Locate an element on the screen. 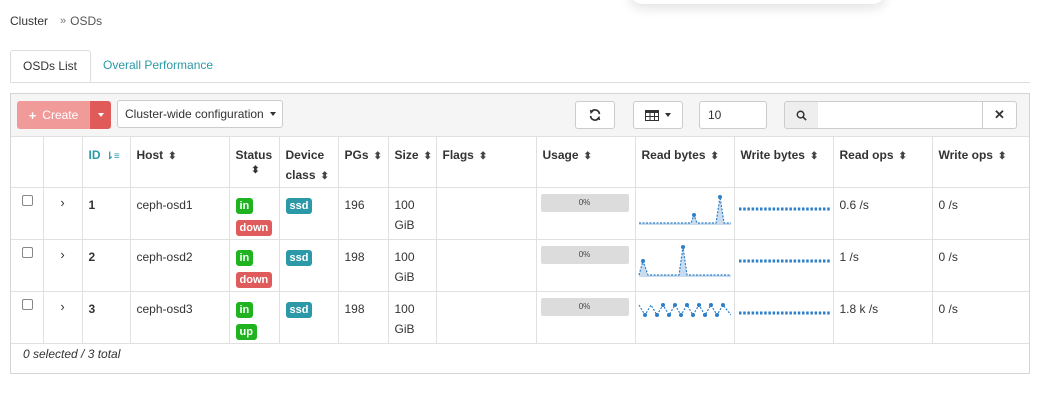 The height and width of the screenshot is (401, 1046). osd-pgs: 196 is located at coordinates (354, 205).